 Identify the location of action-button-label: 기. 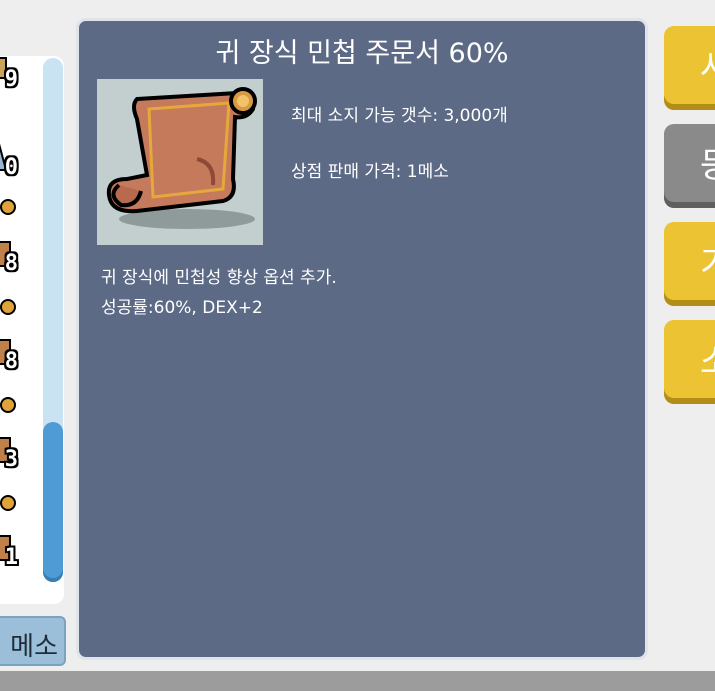
(707, 260).